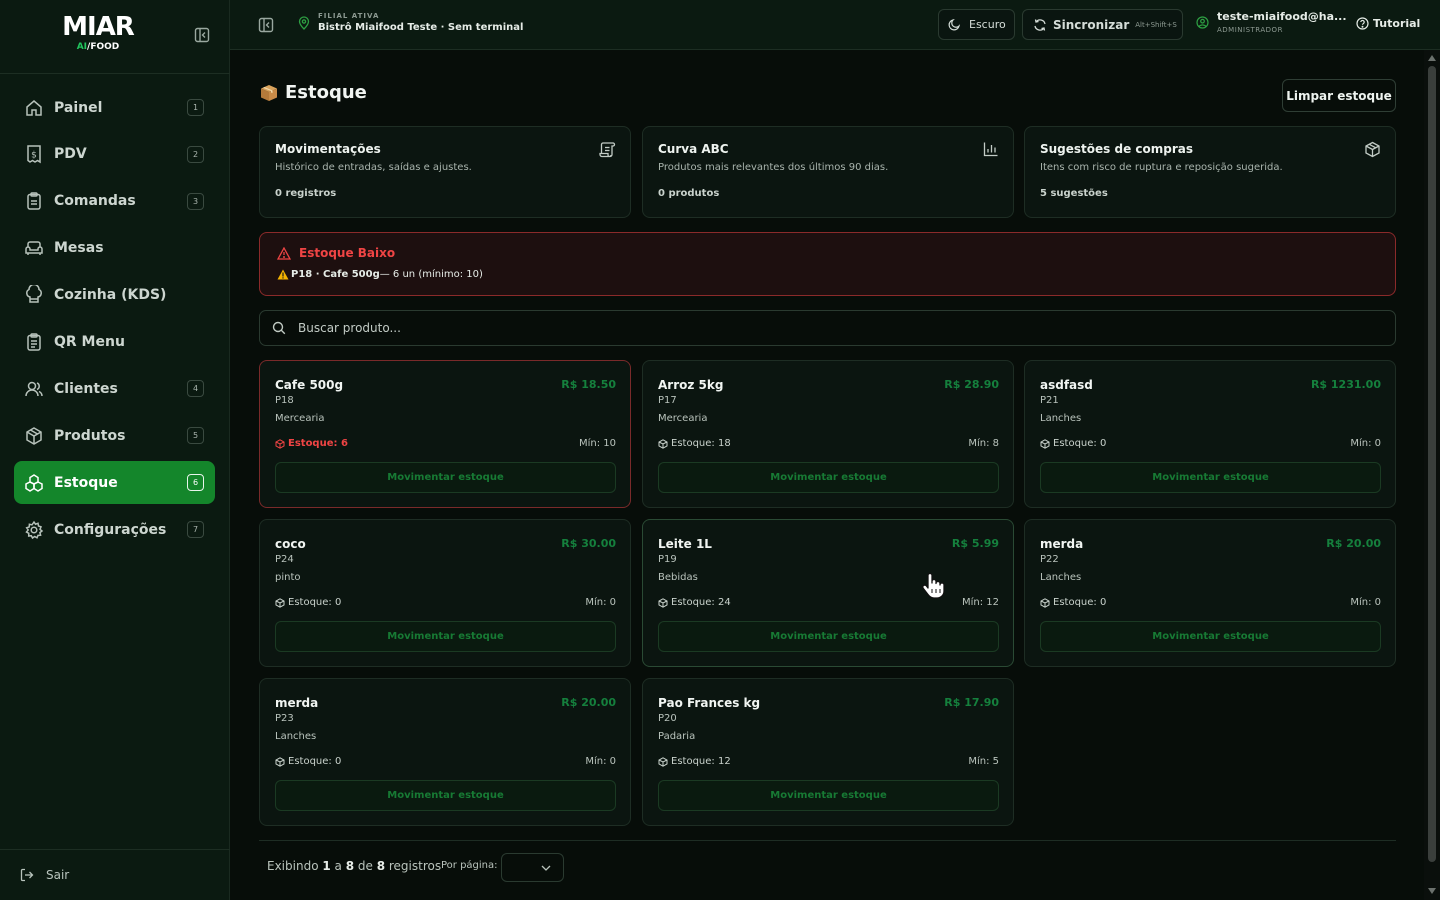 Image resolution: width=1440 pixels, height=900 pixels. What do you see at coordinates (1049, 400) in the screenshot?
I see `product-code: P21` at bounding box center [1049, 400].